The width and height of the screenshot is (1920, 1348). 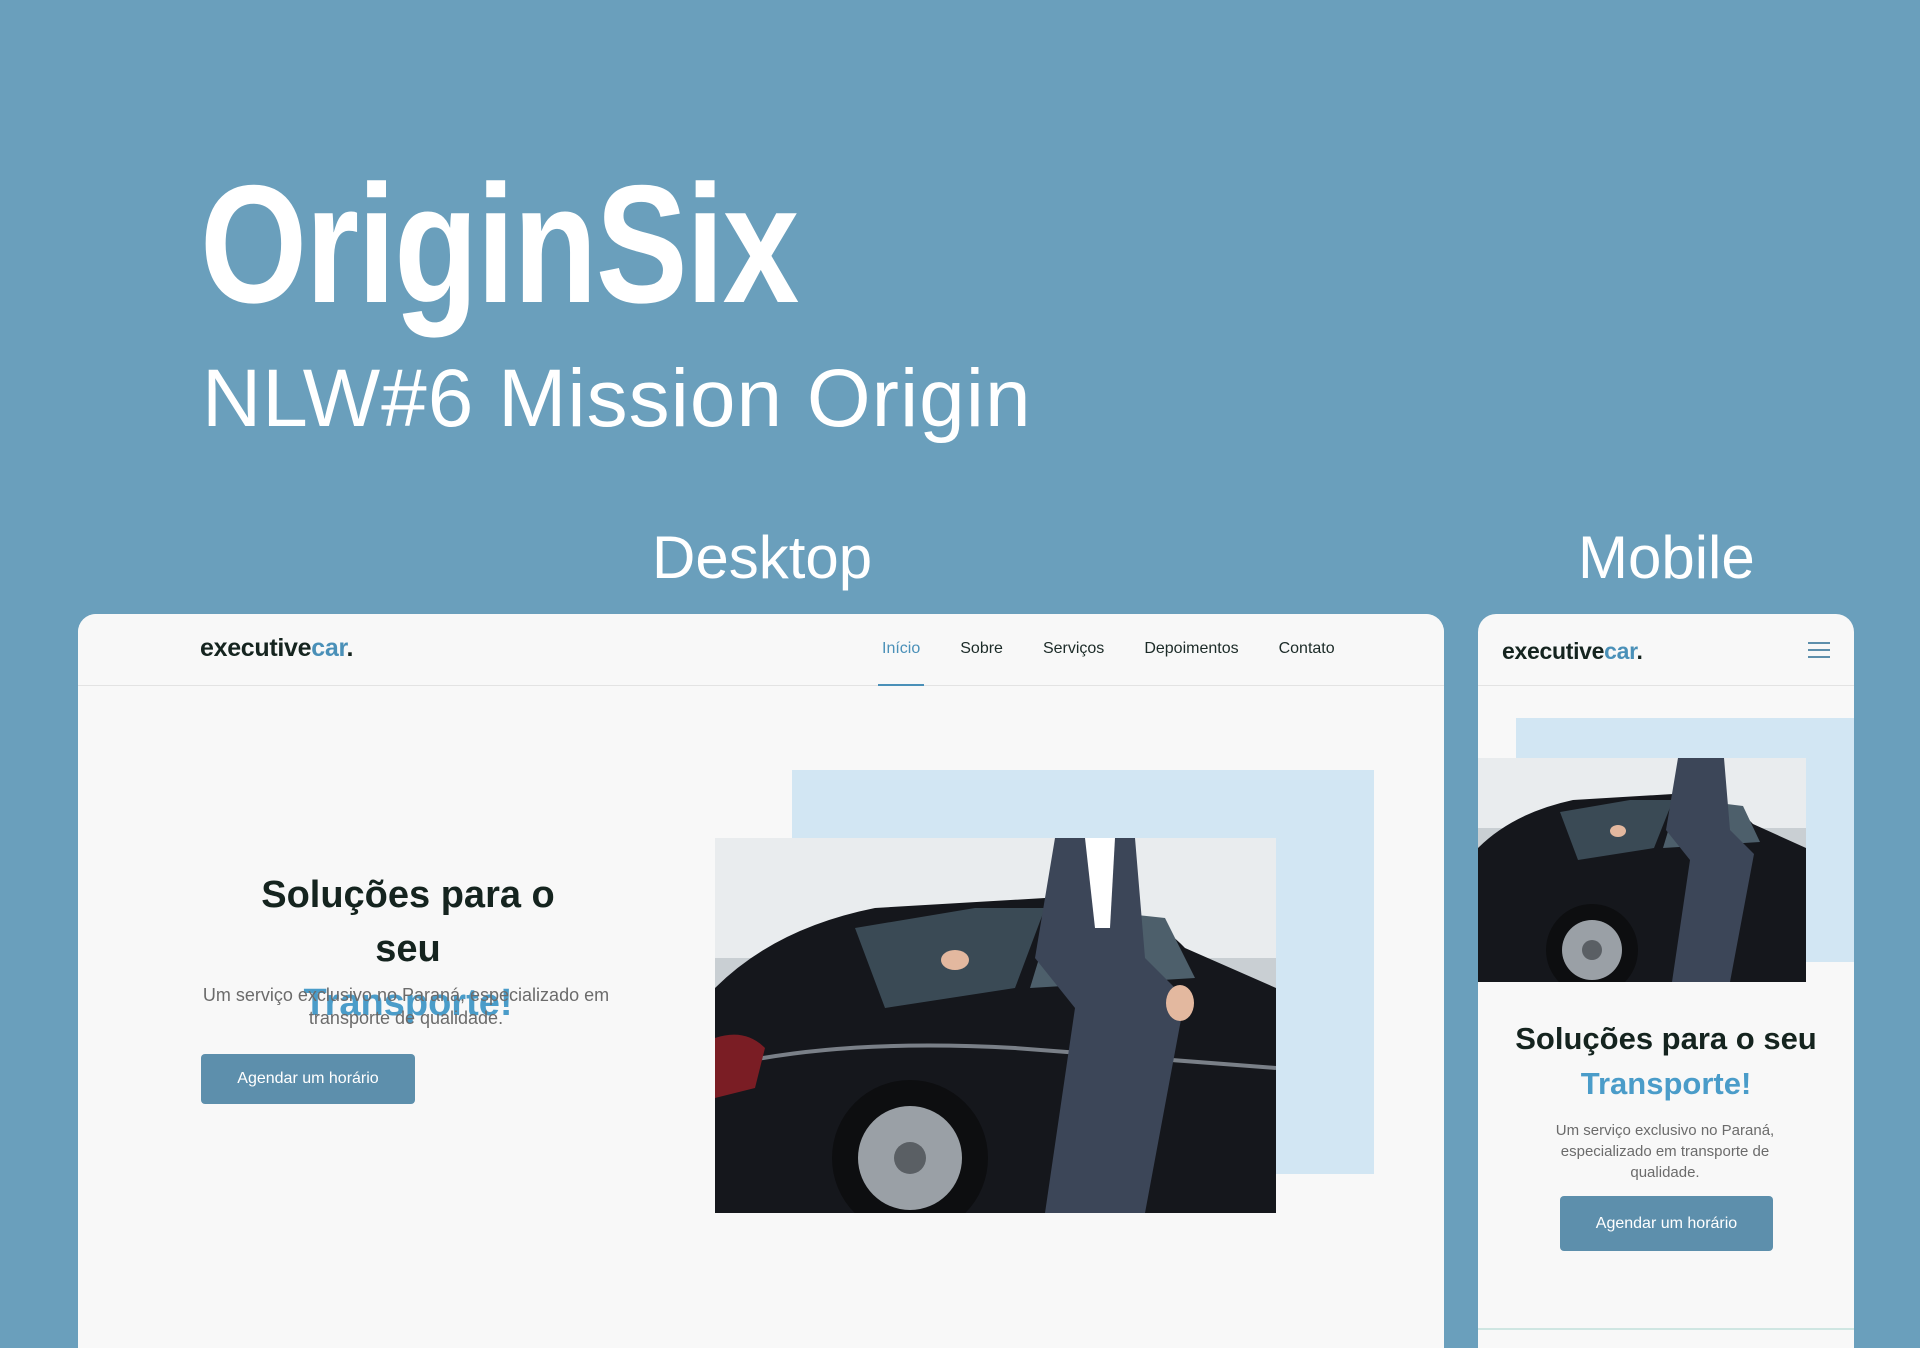 What do you see at coordinates (1666, 1223) in the screenshot?
I see `mobile-schedule-button: Agendar um horário` at bounding box center [1666, 1223].